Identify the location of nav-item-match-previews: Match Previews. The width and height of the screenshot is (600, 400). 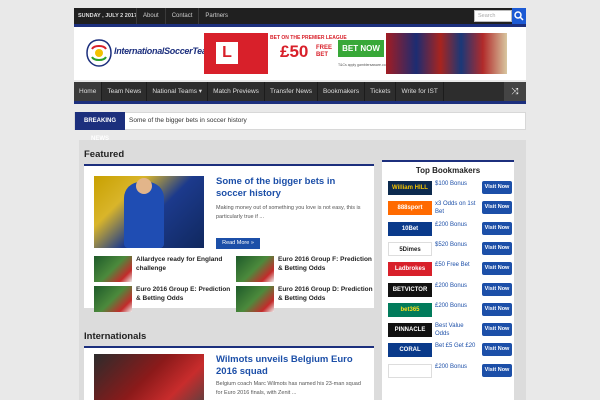
(236, 91).